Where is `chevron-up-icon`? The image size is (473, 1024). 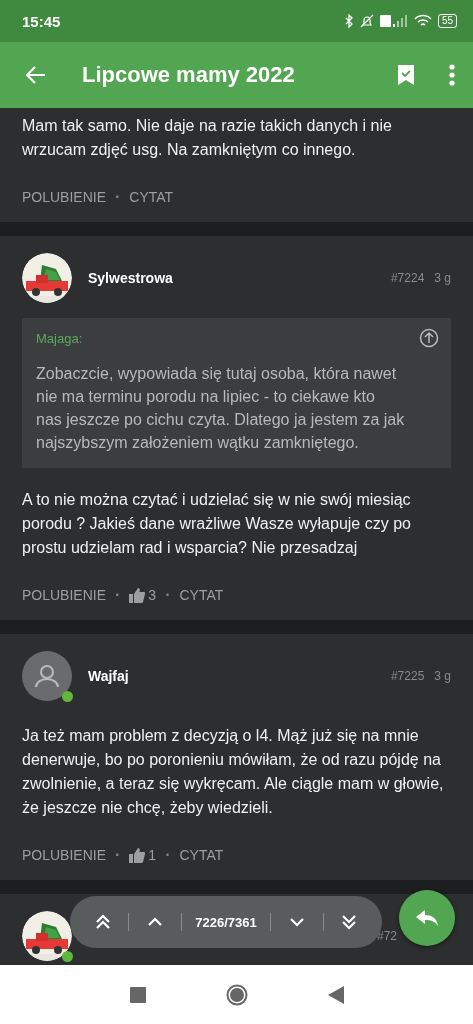 chevron-up-icon is located at coordinates (155, 922).